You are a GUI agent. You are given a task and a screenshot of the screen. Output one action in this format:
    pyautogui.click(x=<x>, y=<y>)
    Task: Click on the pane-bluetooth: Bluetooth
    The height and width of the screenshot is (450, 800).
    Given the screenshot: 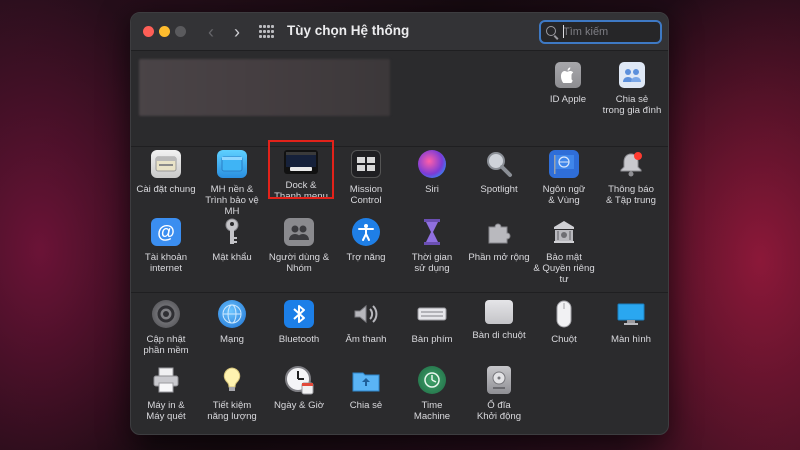 What is the action you would take?
    pyautogui.click(x=299, y=333)
    